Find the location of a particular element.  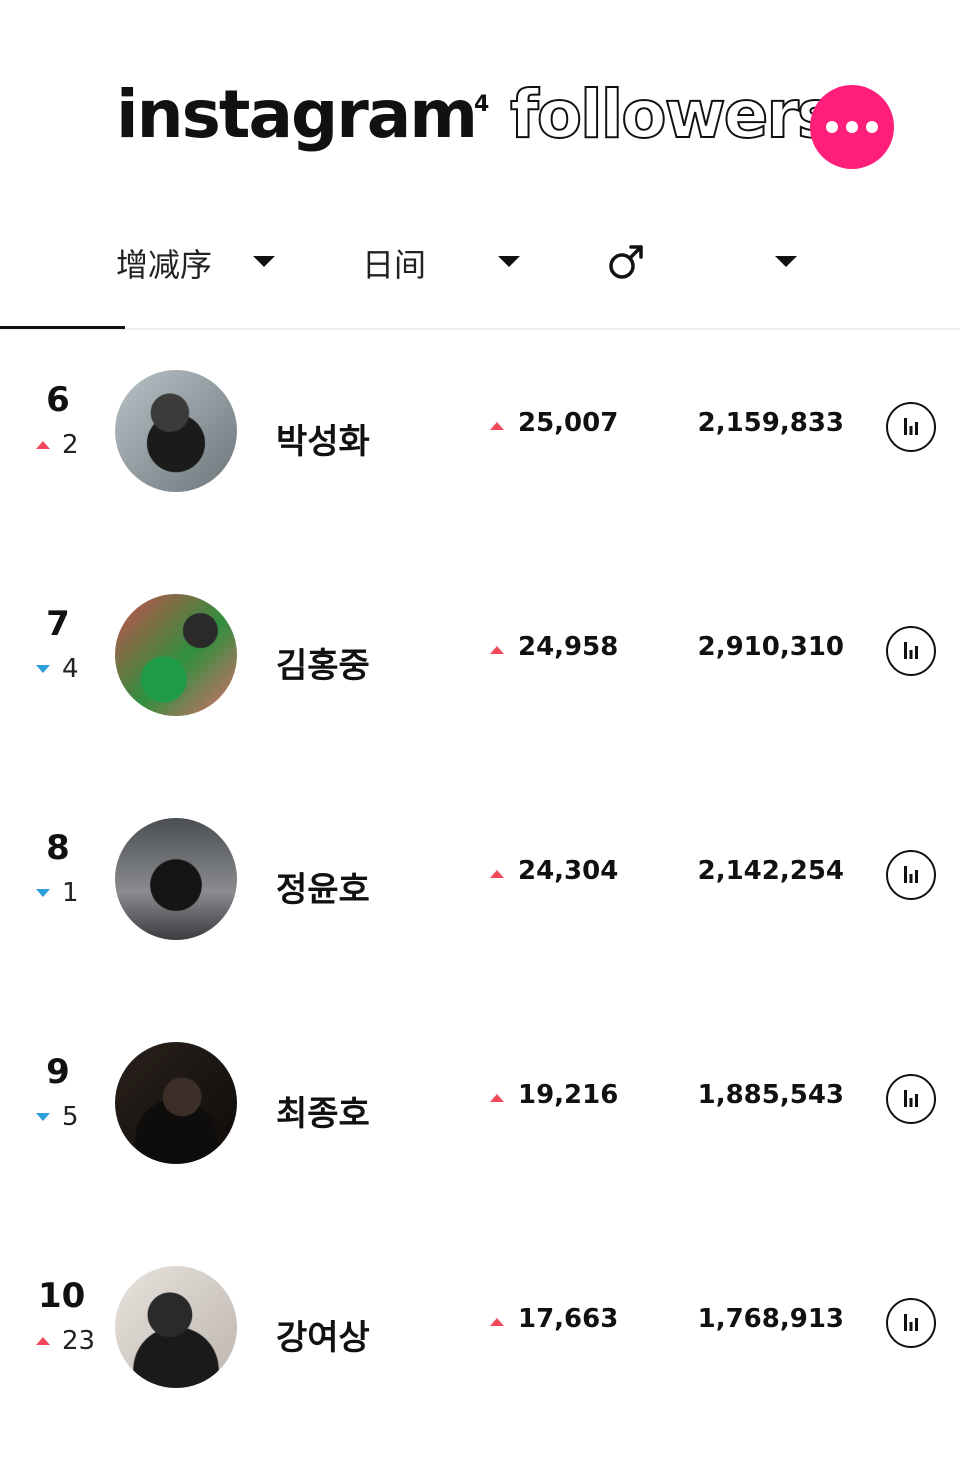

rank-change: 23 is located at coordinates (62, 1341).